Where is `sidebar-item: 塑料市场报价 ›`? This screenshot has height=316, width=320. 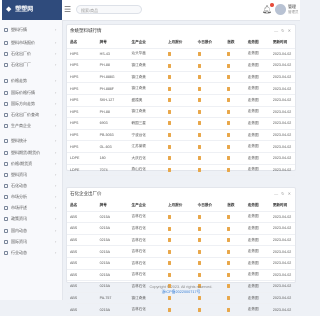 sidebar-item: 塑料市场报价 › is located at coordinates (31, 42).